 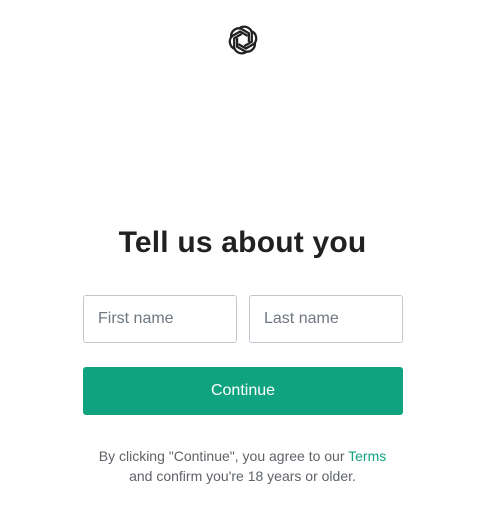 What do you see at coordinates (243, 391) in the screenshot?
I see `continue-button: Continue` at bounding box center [243, 391].